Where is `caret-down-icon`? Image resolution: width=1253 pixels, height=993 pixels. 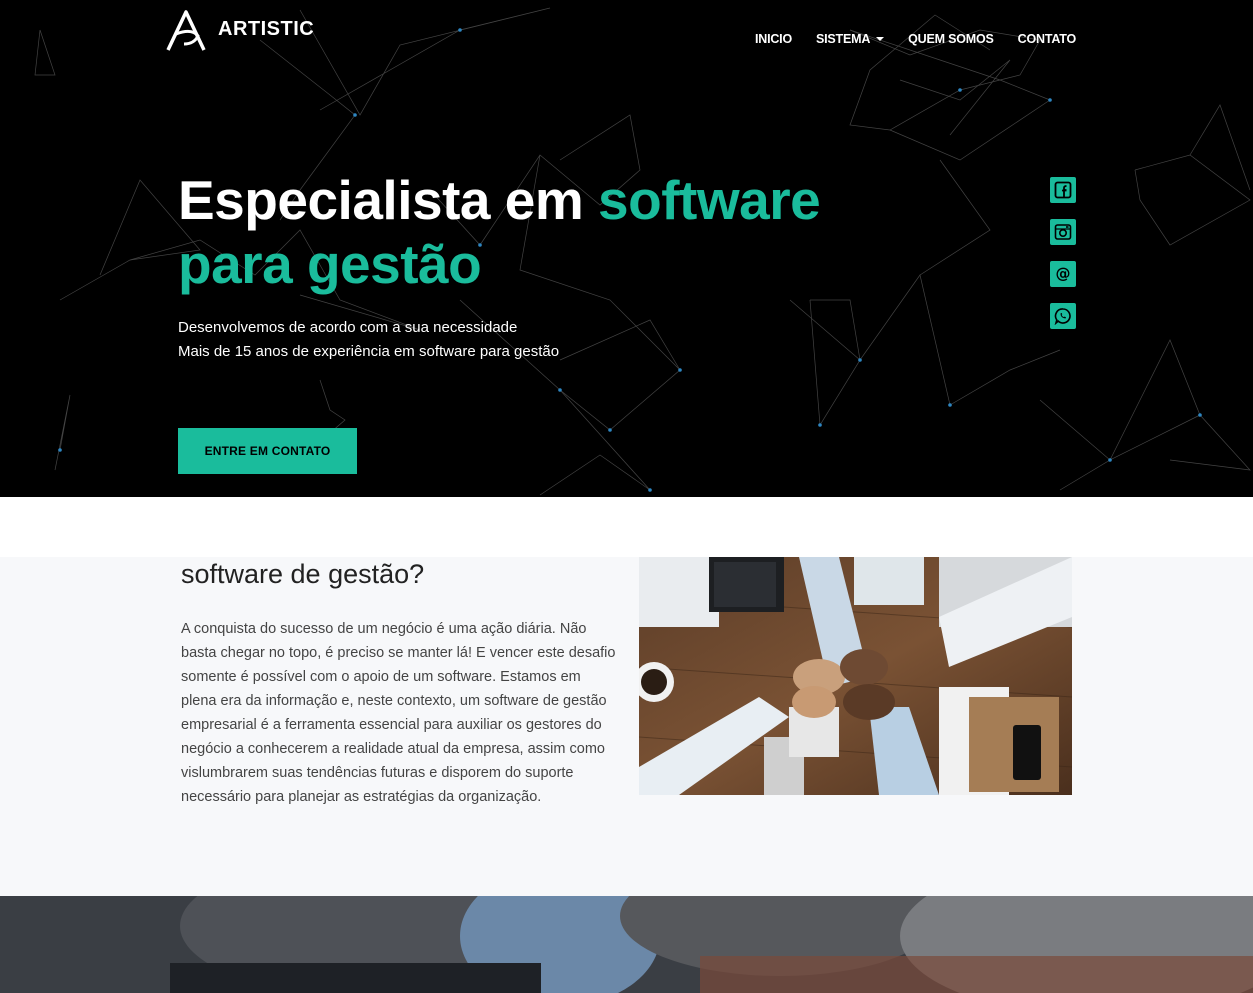
caret-down-icon is located at coordinates (880, 39).